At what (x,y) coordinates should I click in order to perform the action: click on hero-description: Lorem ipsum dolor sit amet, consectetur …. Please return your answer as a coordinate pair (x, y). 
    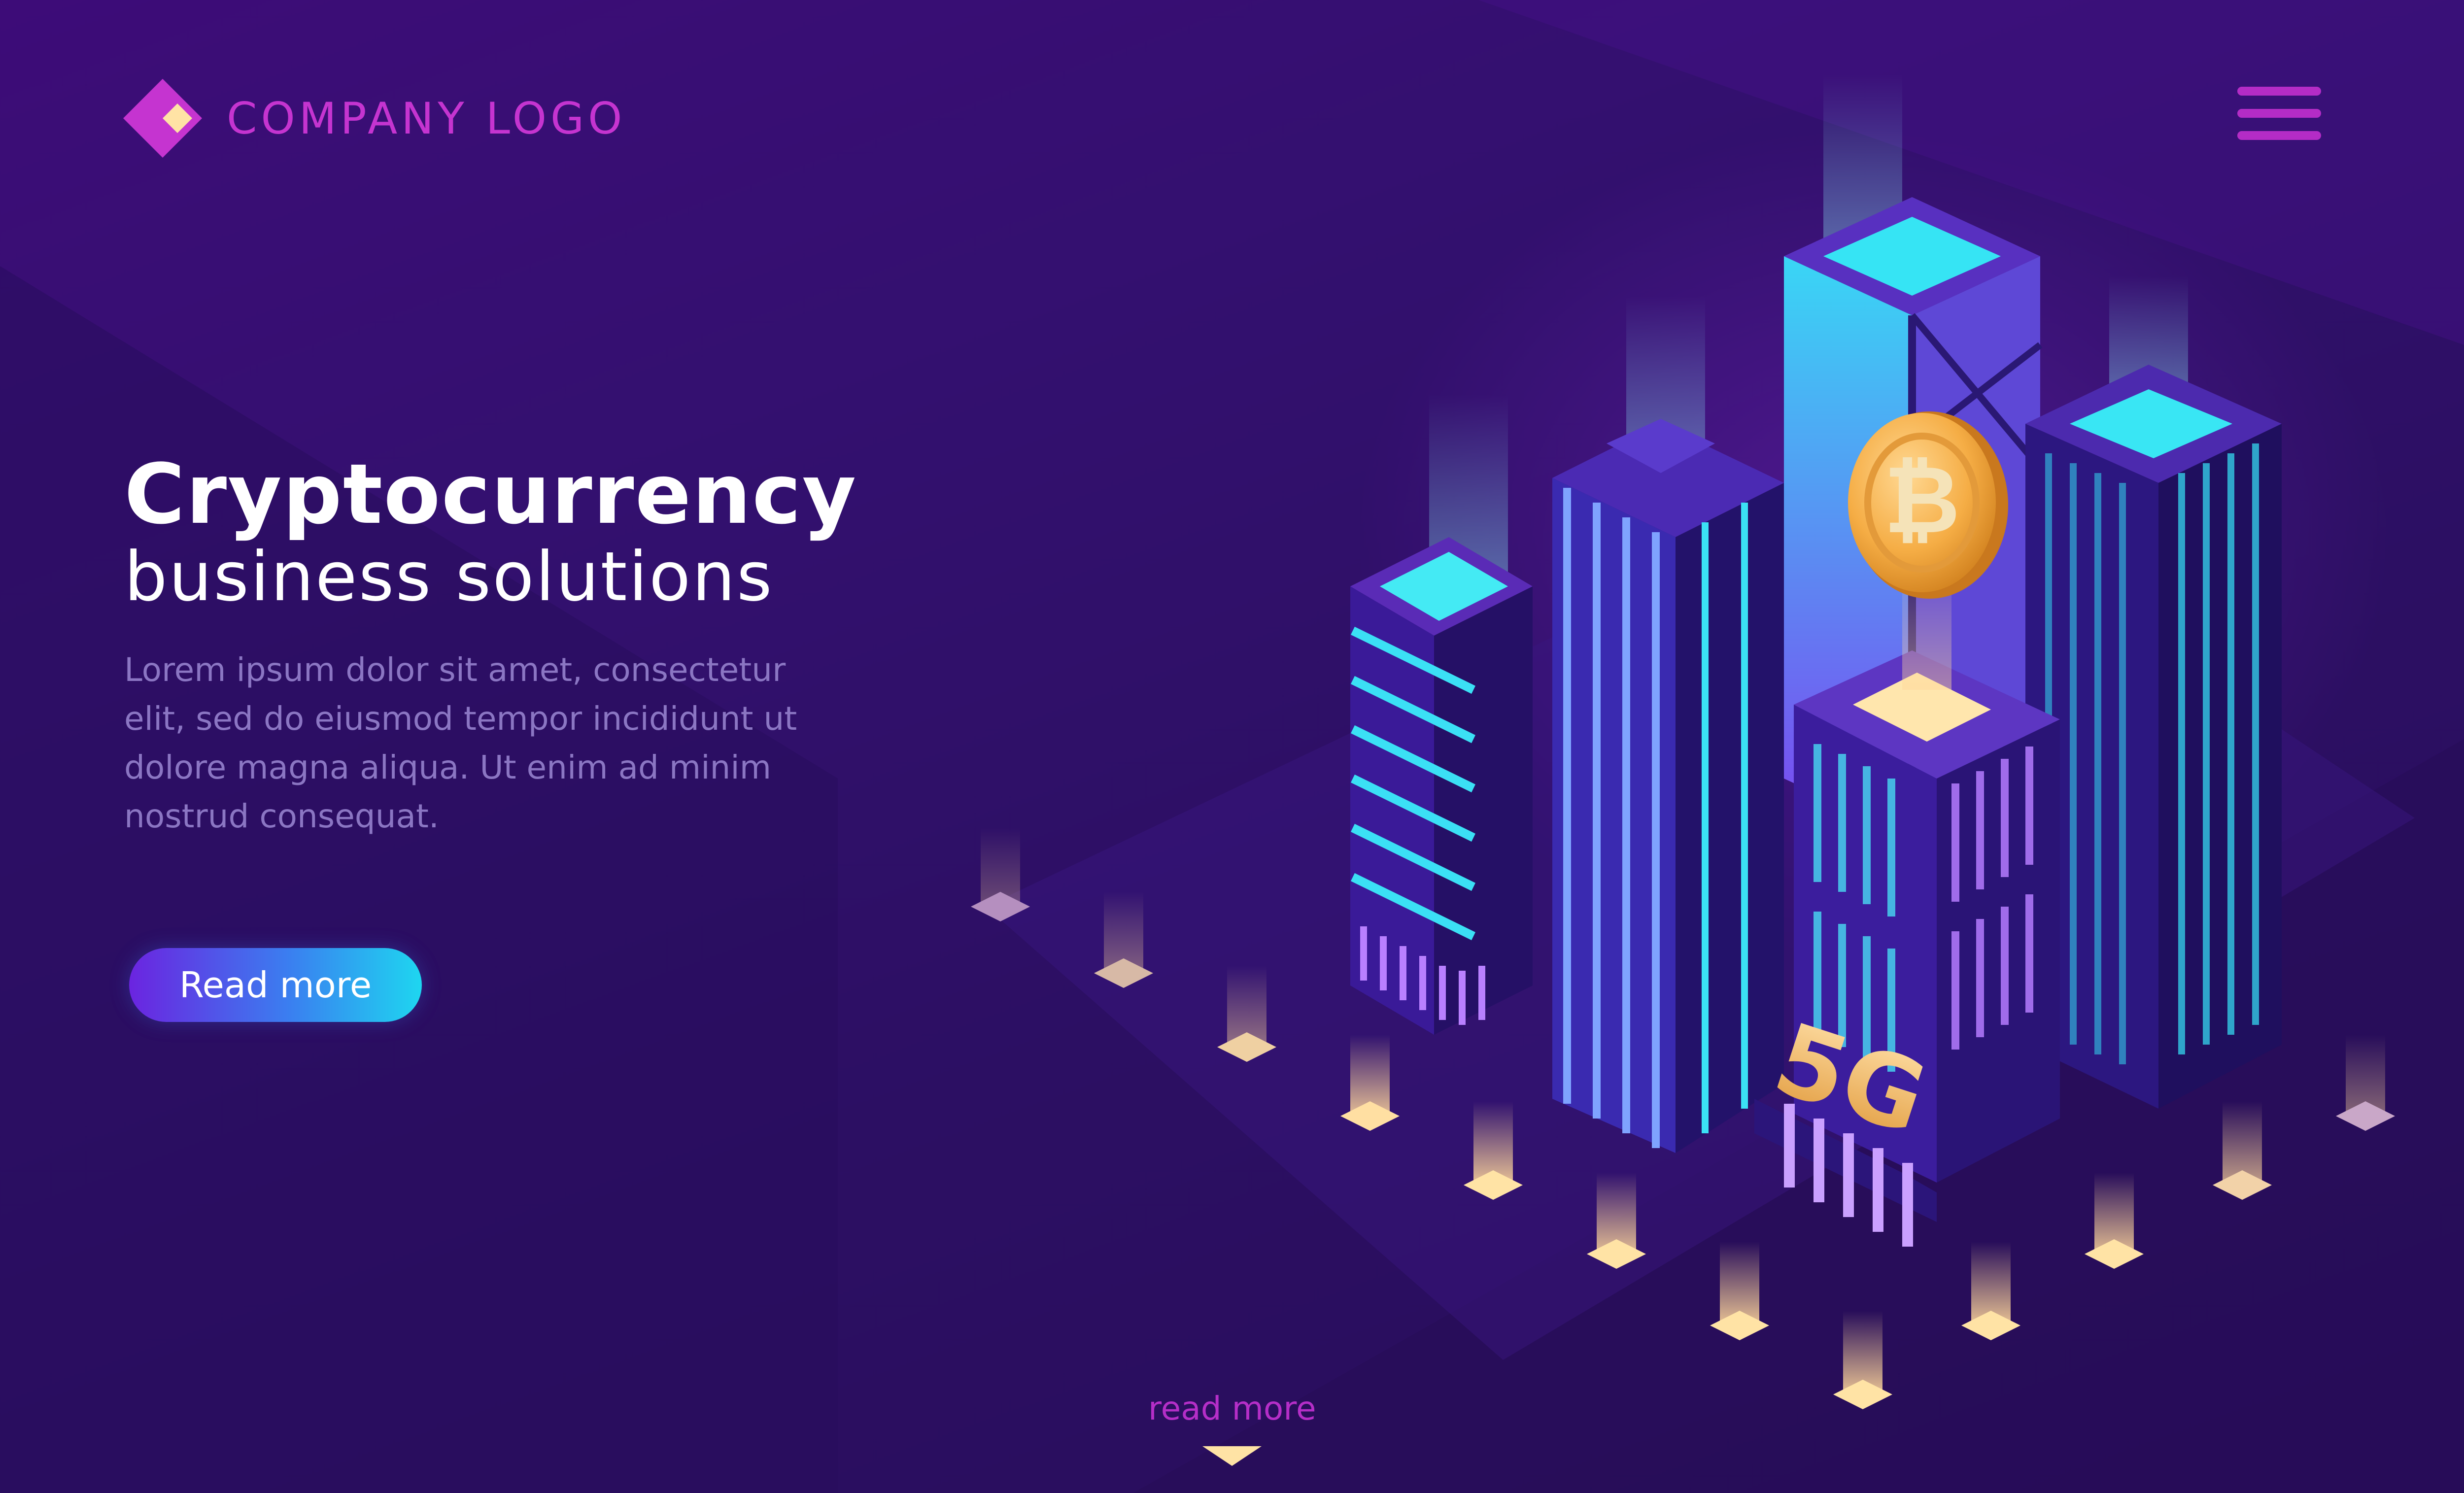
    Looking at the image, I should click on (460, 743).